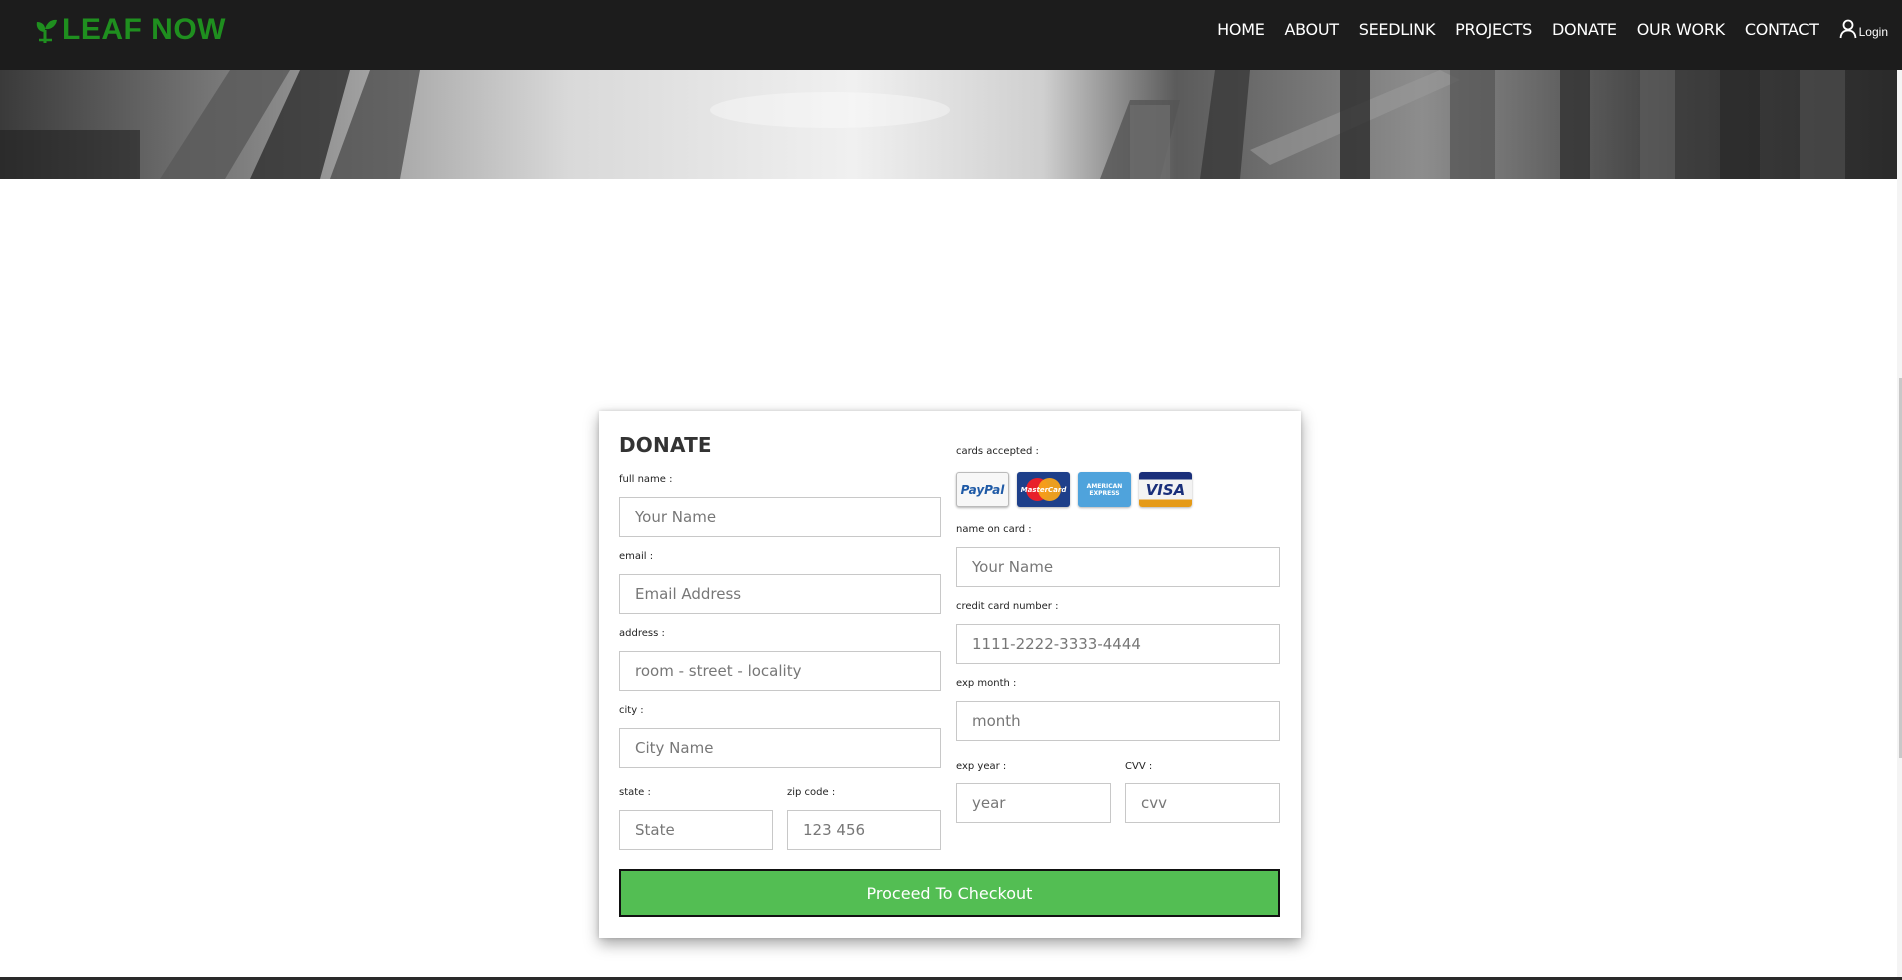 The width and height of the screenshot is (1902, 980). I want to click on nav-about: ABOUT, so click(1312, 29).